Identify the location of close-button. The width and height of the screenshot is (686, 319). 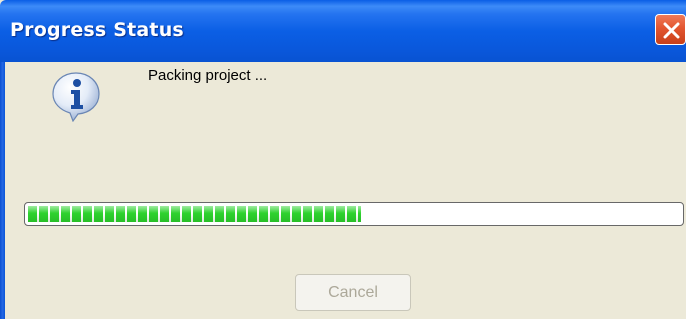
(670, 29).